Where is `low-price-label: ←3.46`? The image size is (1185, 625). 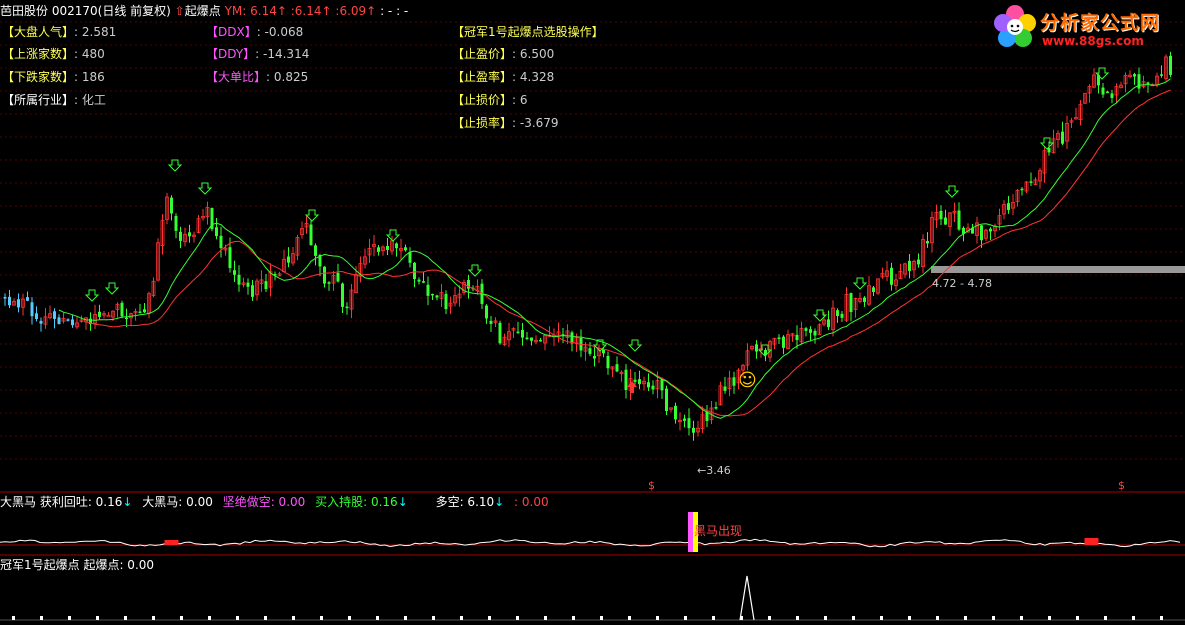
low-price-label: ←3.46 is located at coordinates (714, 470).